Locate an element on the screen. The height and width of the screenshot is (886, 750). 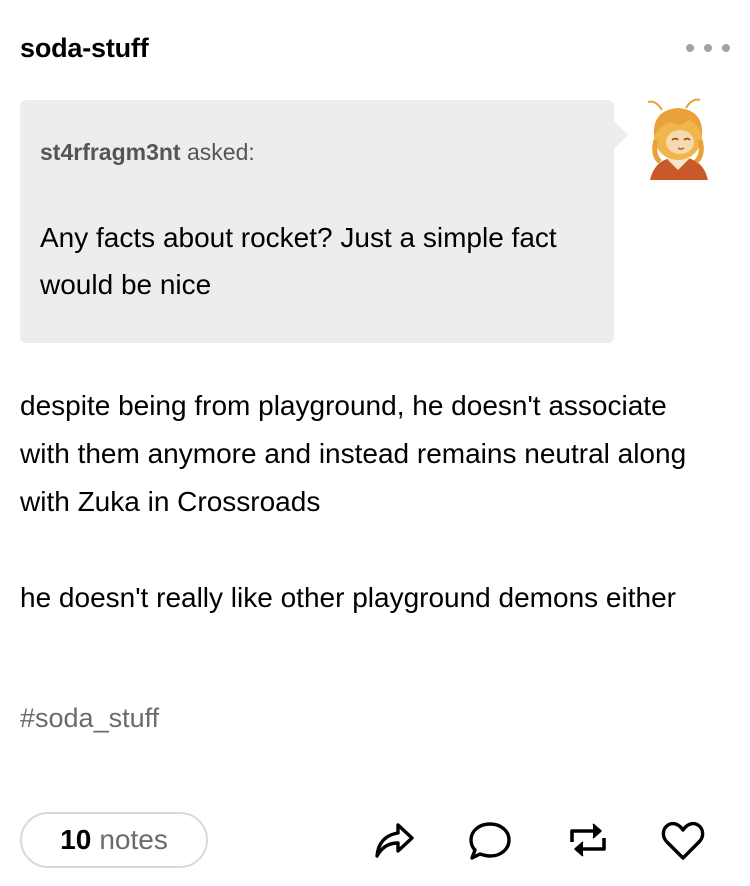
notes-button: 10 notes is located at coordinates (114, 840).